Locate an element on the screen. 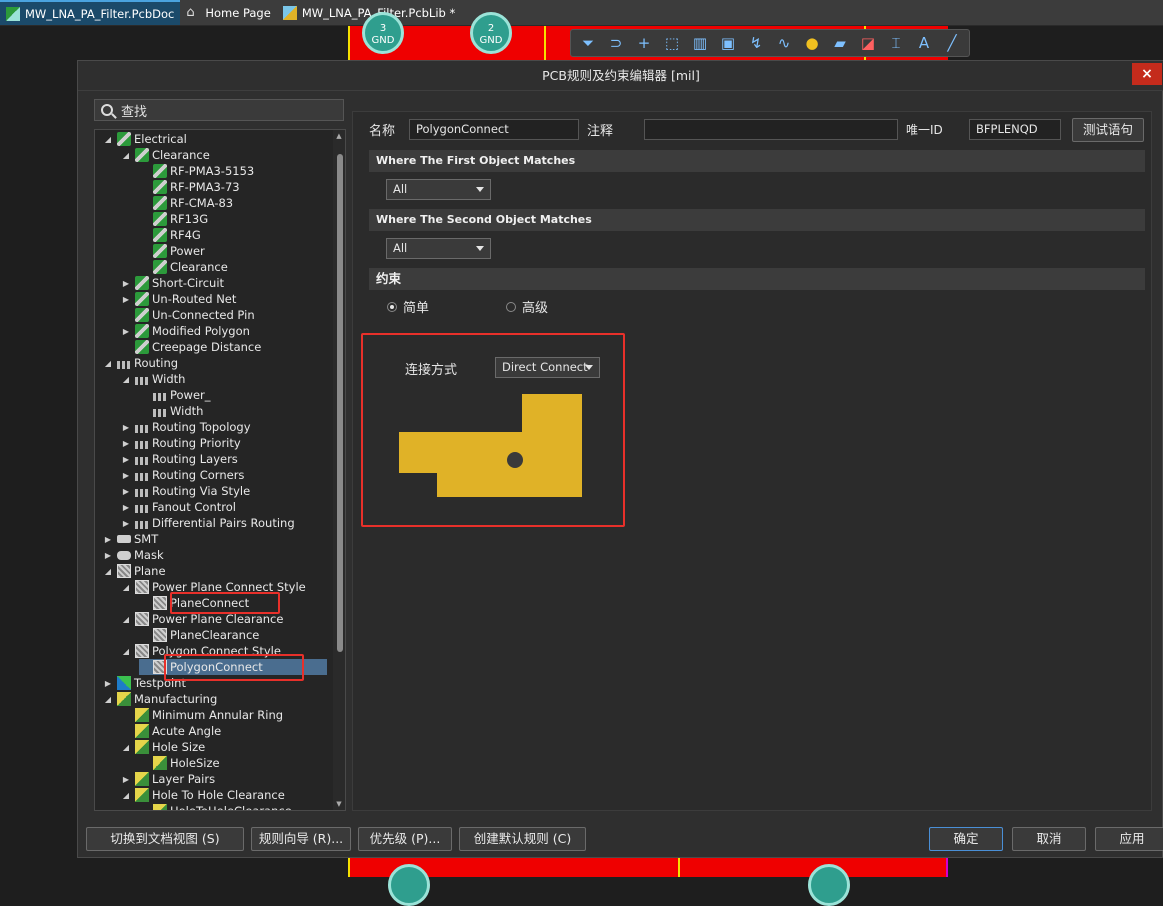 The height and width of the screenshot is (906, 1163). apply-button: 应用 is located at coordinates (1129, 839).